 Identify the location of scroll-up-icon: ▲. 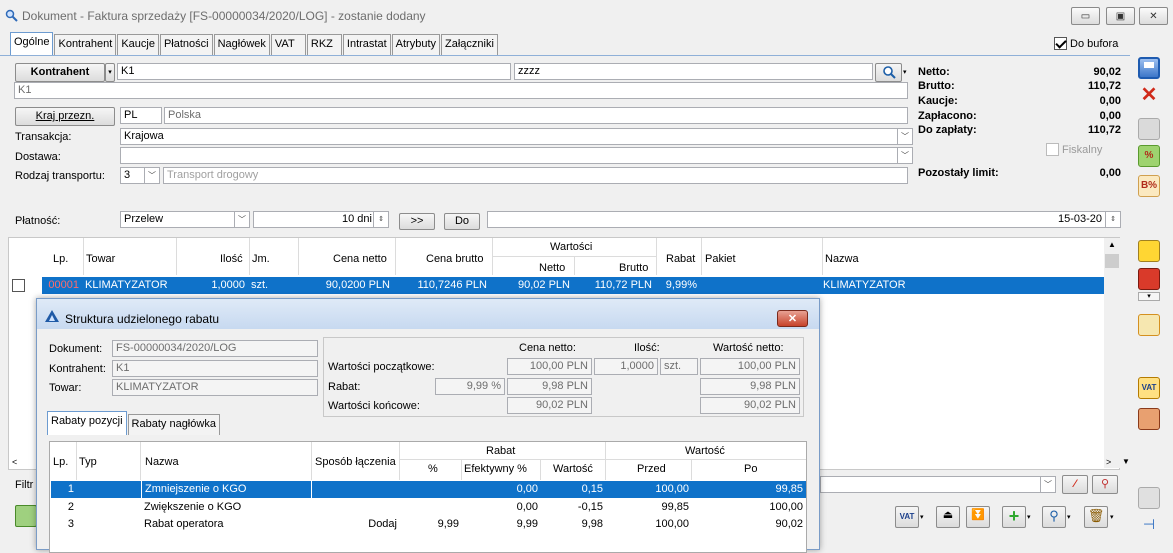
(1112, 245).